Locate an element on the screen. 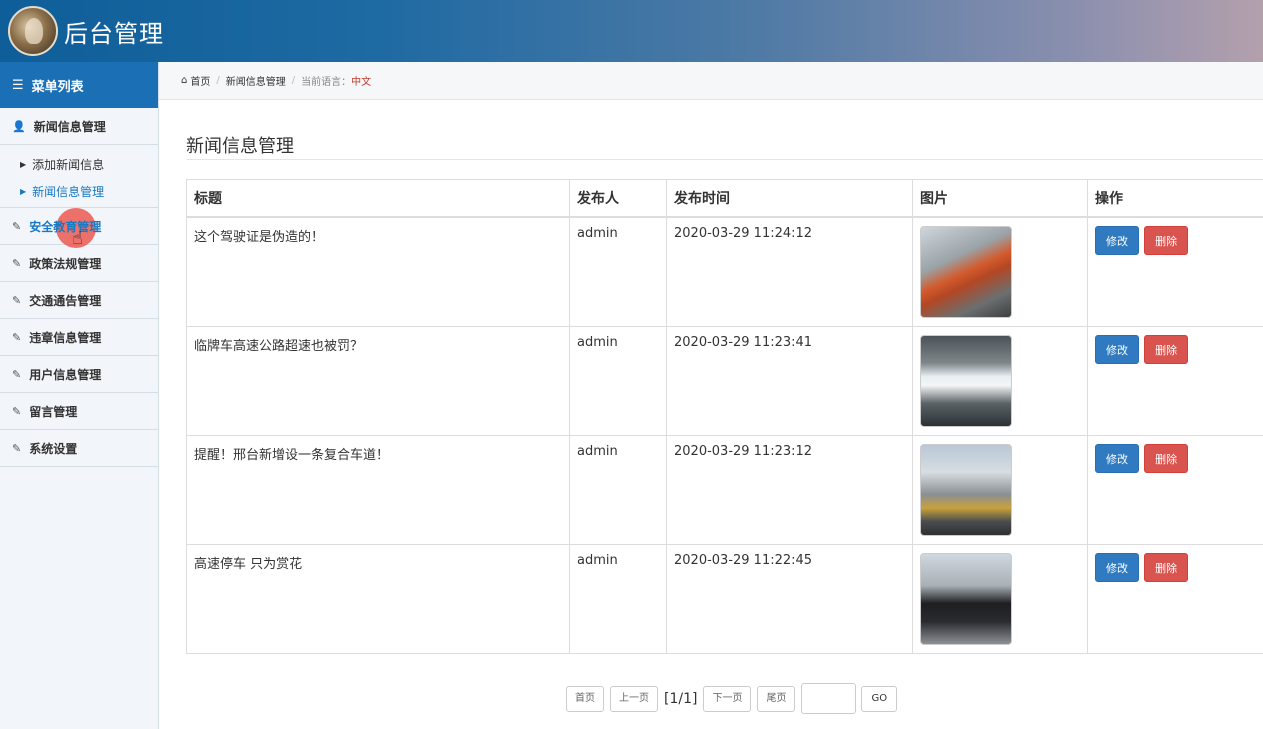 The width and height of the screenshot is (1263, 729). cell-title: 提醒！邢台新增设一条复合车道！ is located at coordinates (378, 490).